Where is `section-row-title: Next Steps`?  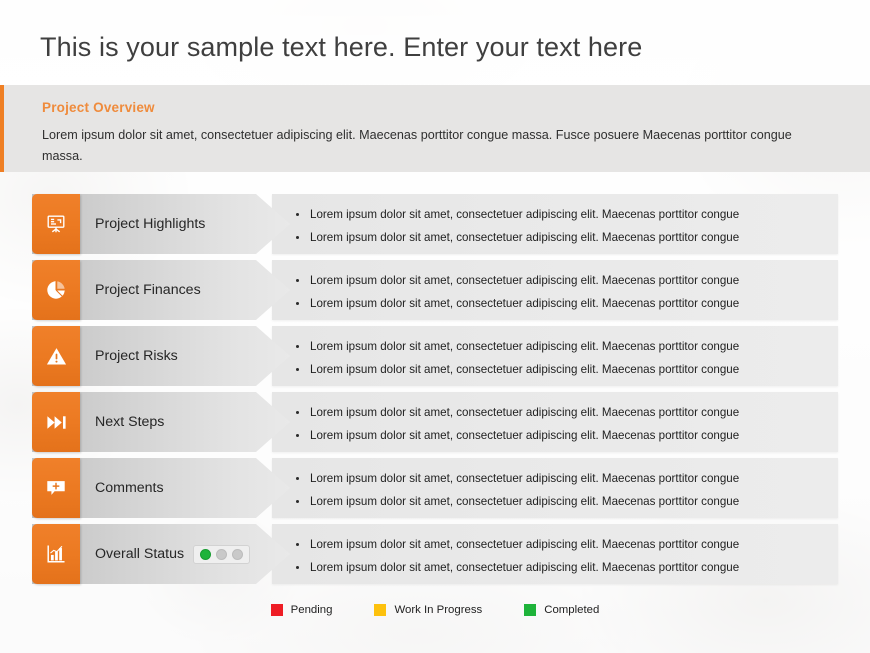
section-row-title: Next Steps is located at coordinates (129, 422).